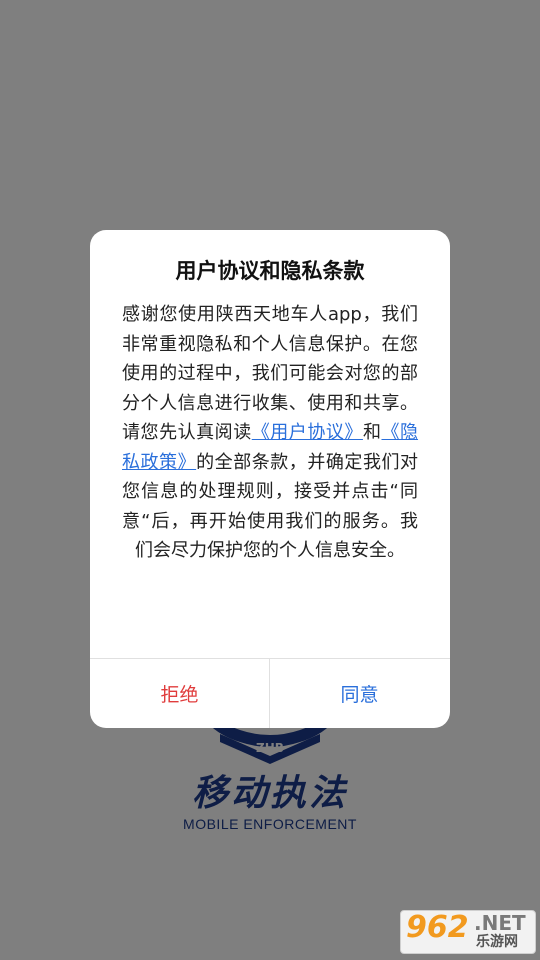 Image resolution: width=540 pixels, height=960 pixels. Describe the element at coordinates (359, 693) in the screenshot. I see `agree-button: 同意` at that location.